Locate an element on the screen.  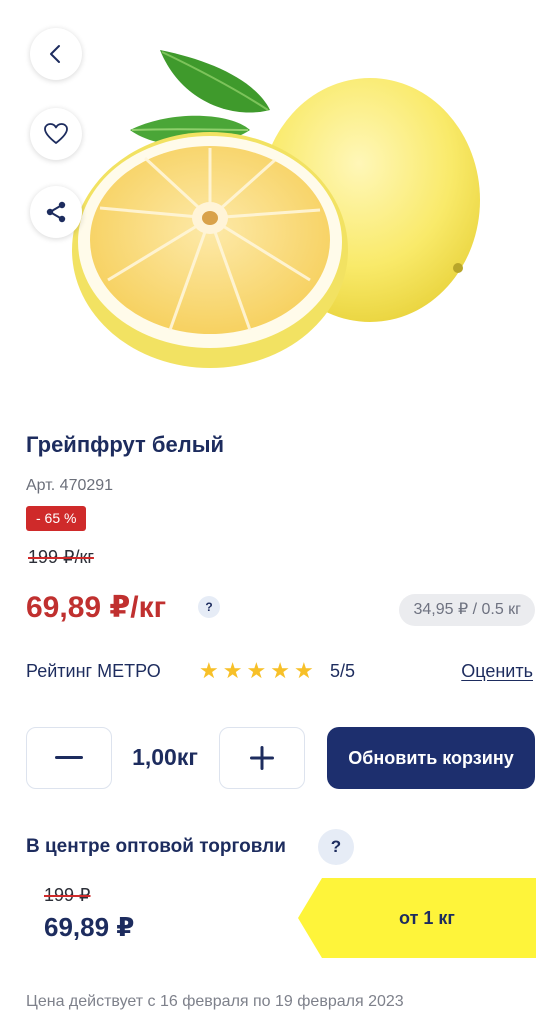
decrease-quantity-button is located at coordinates (69, 758).